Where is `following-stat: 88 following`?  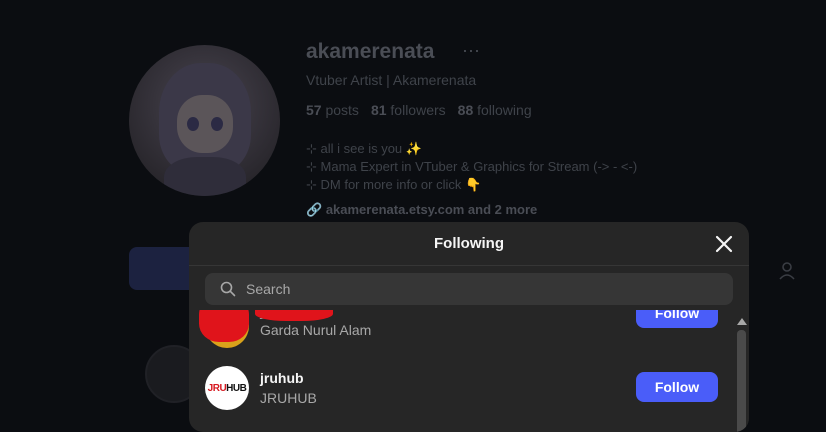 following-stat: 88 following is located at coordinates (494, 110).